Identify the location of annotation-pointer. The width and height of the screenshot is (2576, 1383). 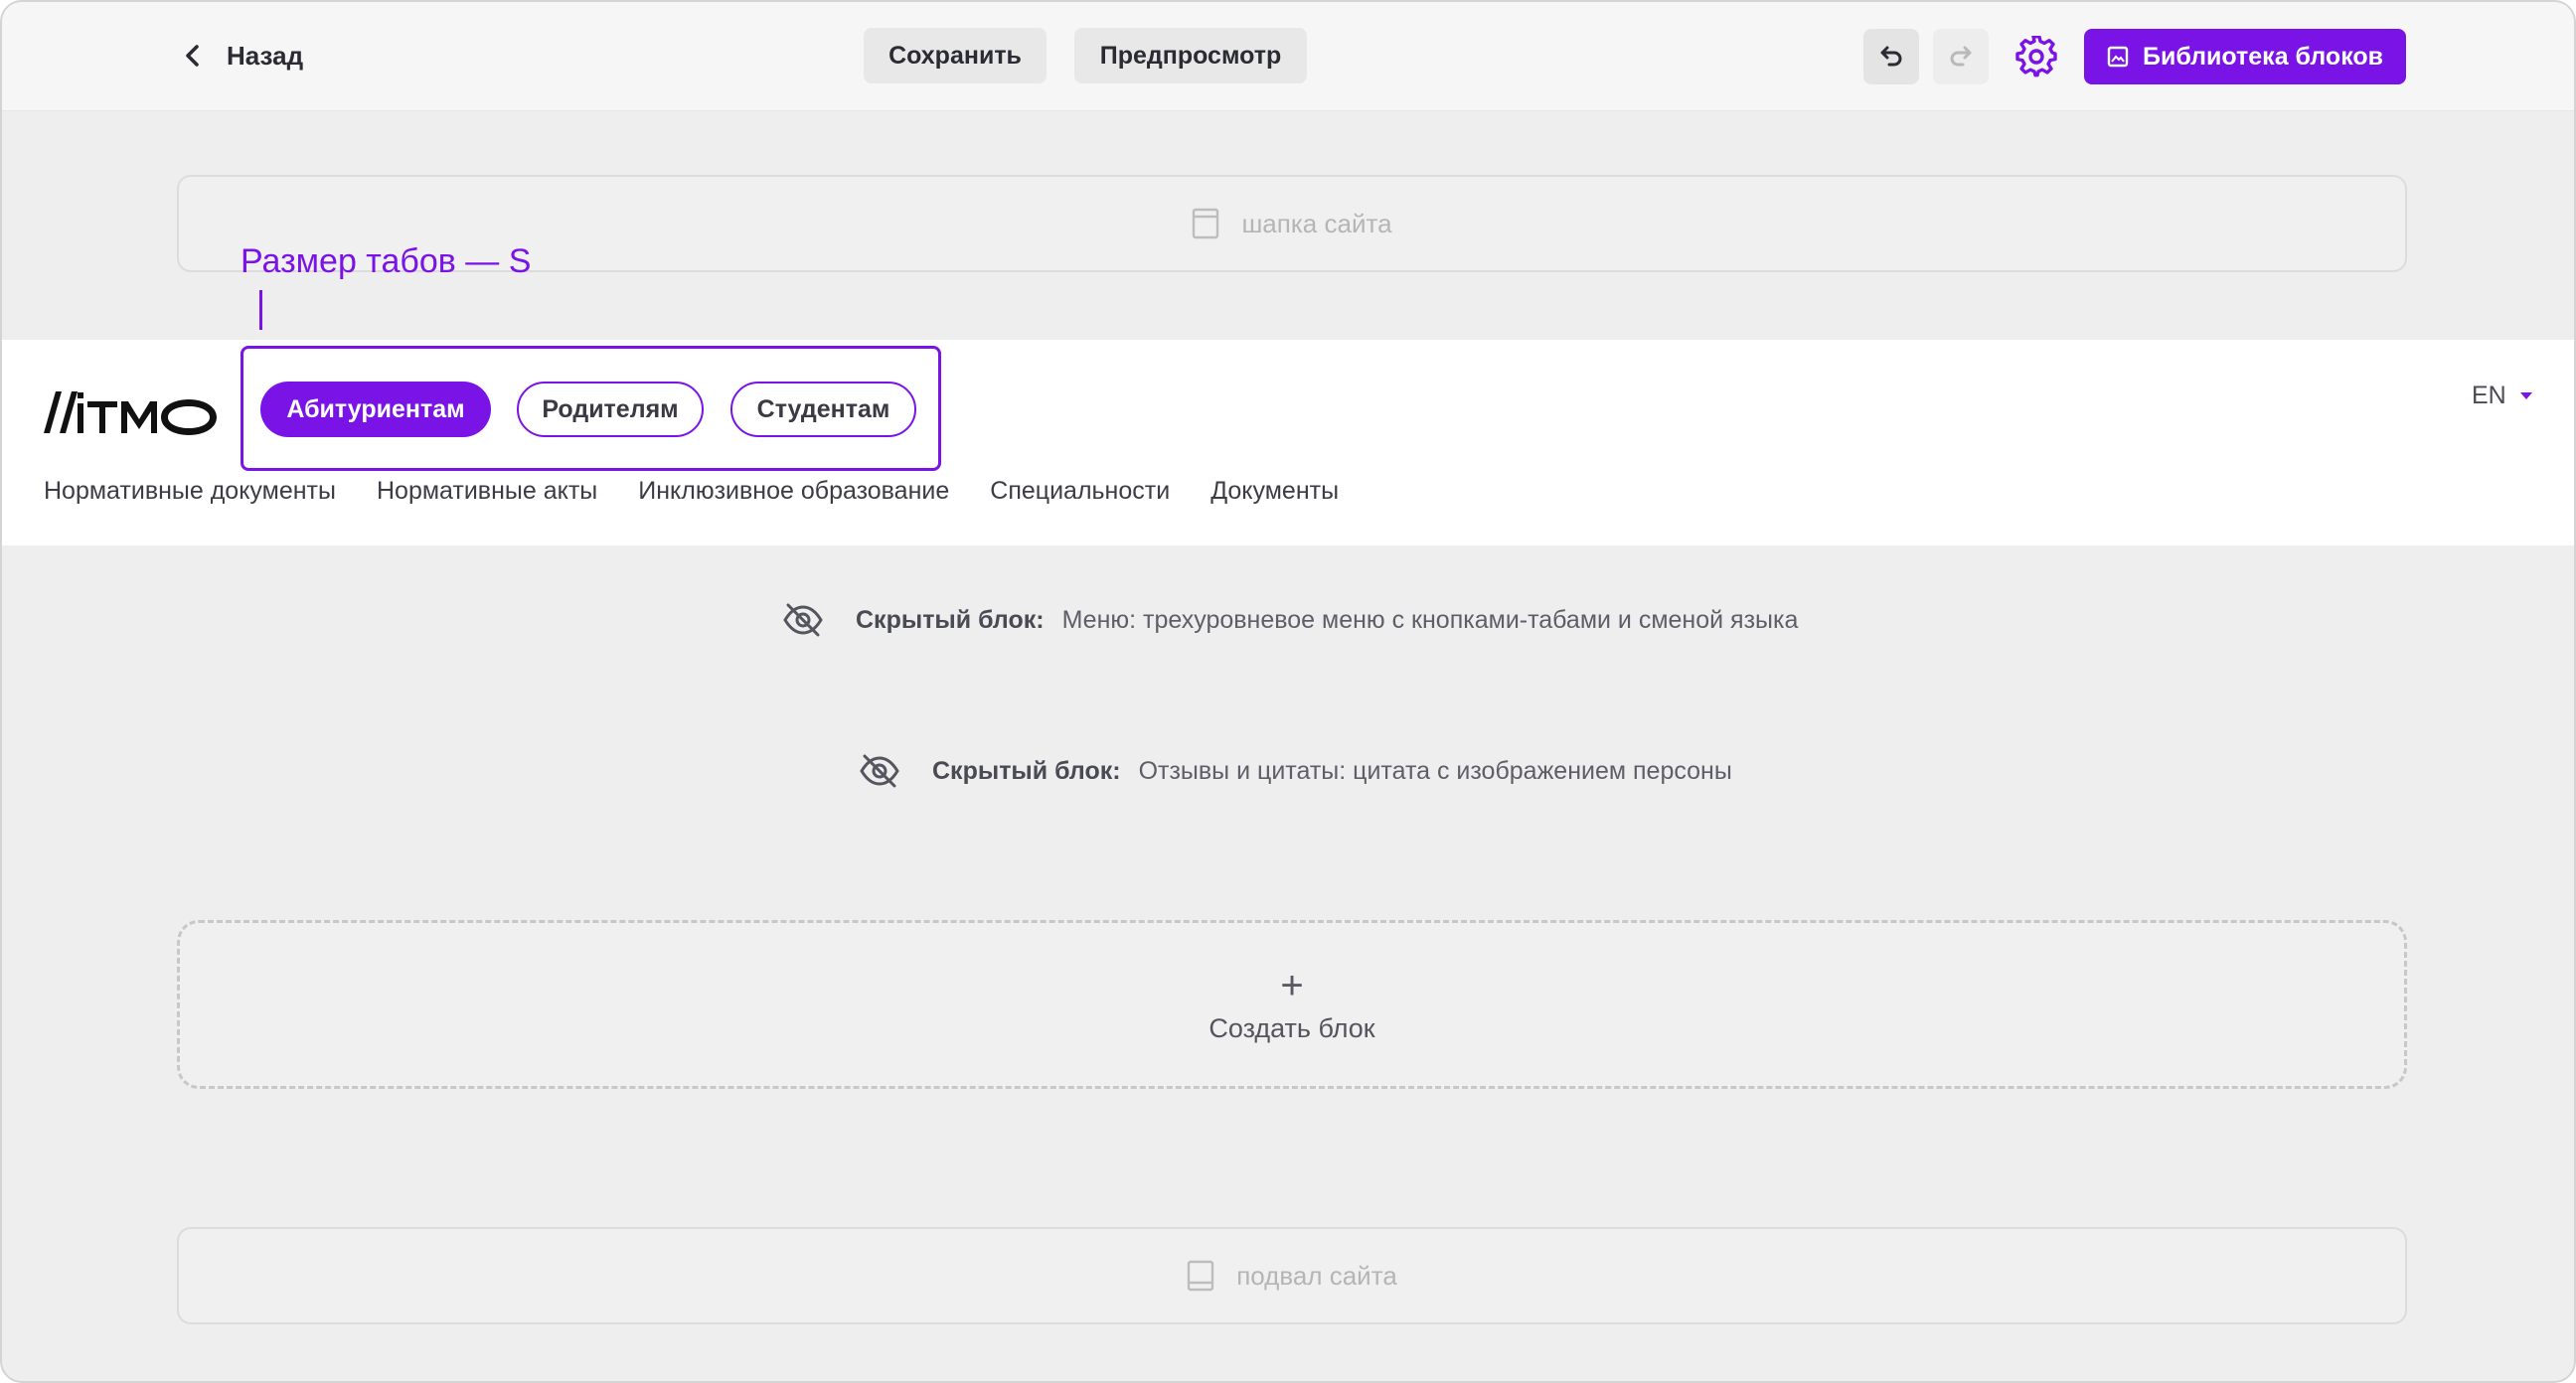
(260, 310).